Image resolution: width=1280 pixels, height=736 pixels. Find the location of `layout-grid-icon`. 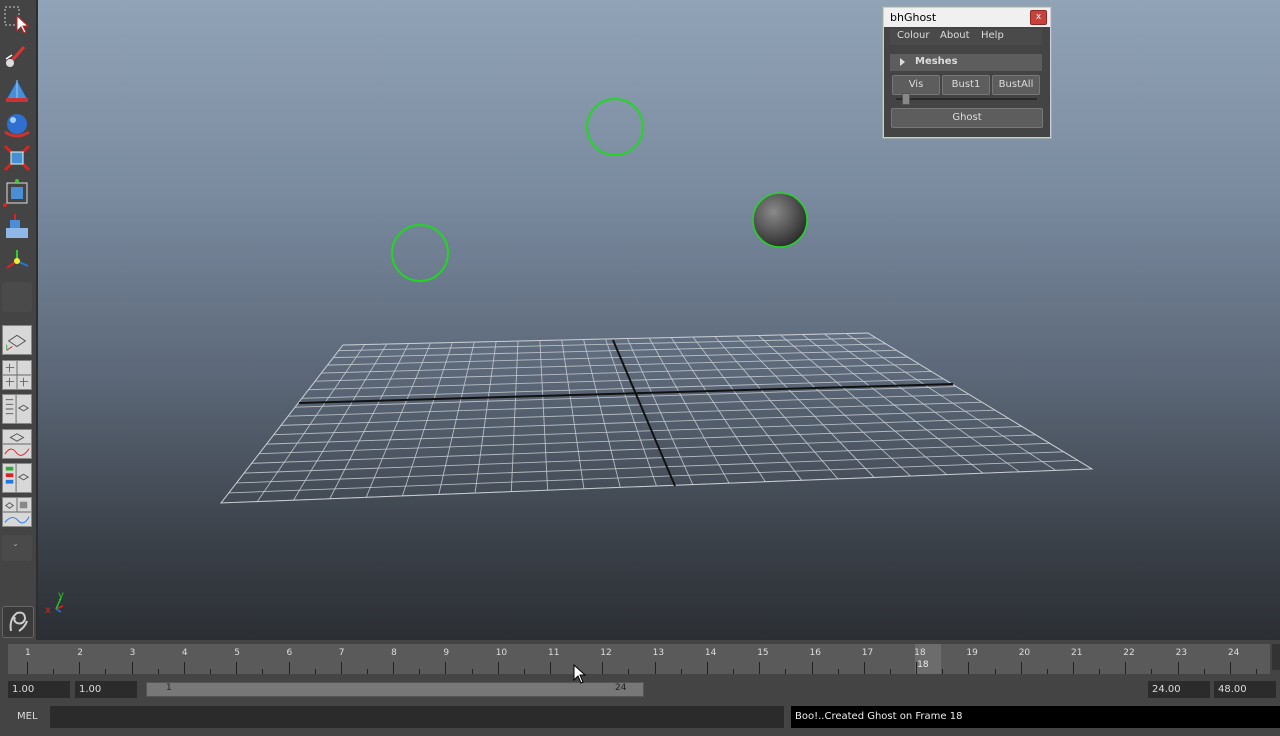

layout-grid-icon is located at coordinates (17, 478).